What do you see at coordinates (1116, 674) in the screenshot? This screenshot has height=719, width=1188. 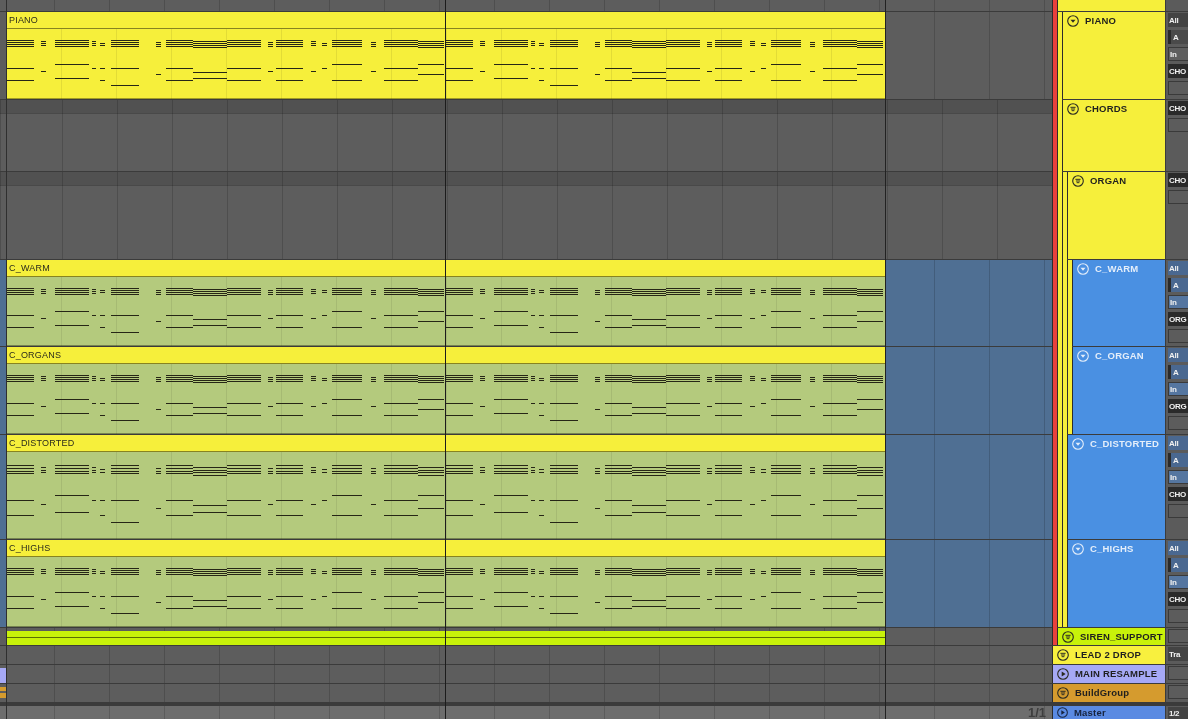 I see `track-name: MAIN RESAMPLE` at bounding box center [1116, 674].